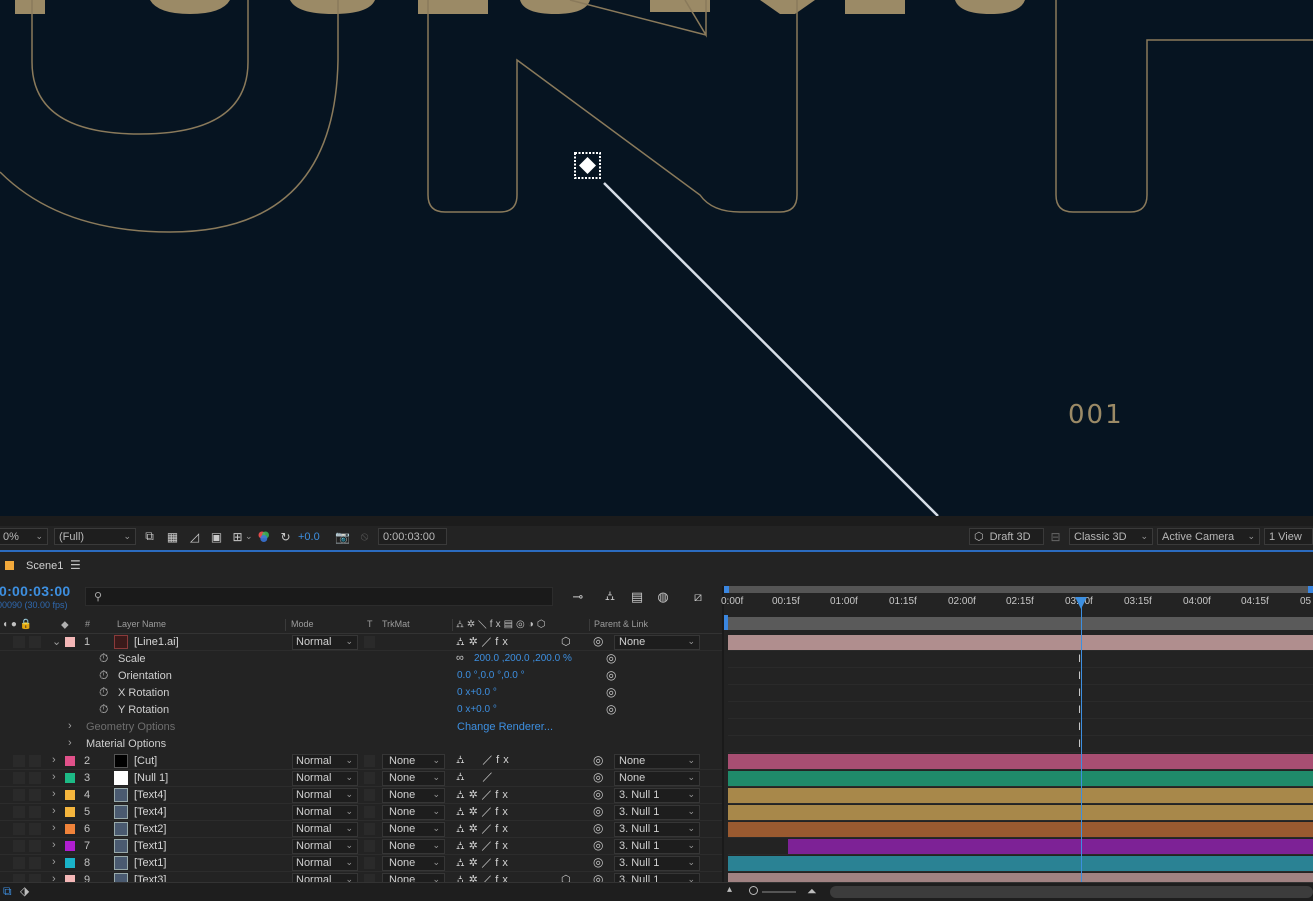  I want to click on time-navigator, so click(1018, 589).